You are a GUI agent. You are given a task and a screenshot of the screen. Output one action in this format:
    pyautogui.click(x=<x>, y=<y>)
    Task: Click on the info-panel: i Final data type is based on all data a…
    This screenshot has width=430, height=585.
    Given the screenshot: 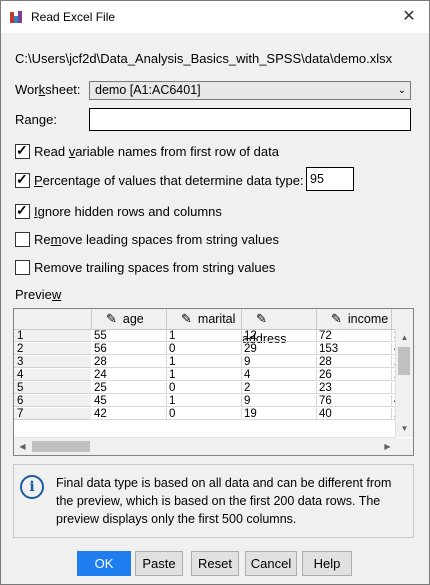 What is the action you would take?
    pyautogui.click(x=213, y=501)
    